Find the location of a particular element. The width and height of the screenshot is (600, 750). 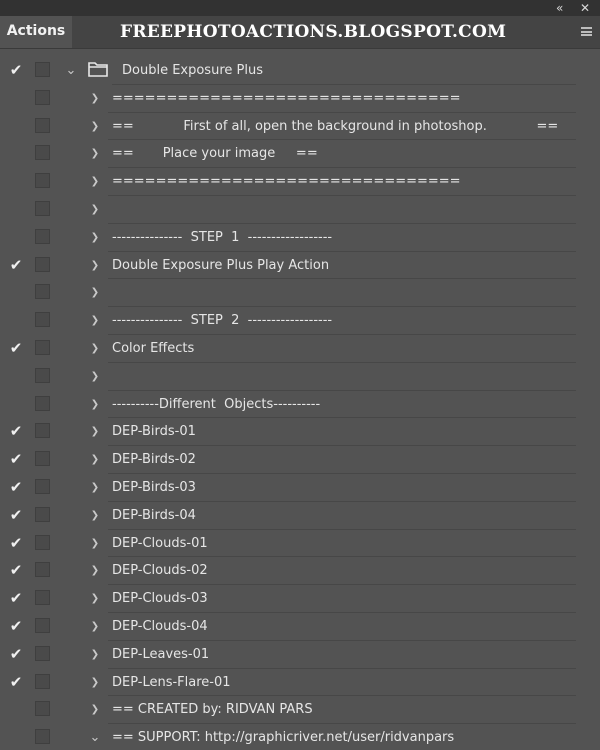

action-row: ✔ ❯ DEP-Clouds-02 is located at coordinates (300, 571).